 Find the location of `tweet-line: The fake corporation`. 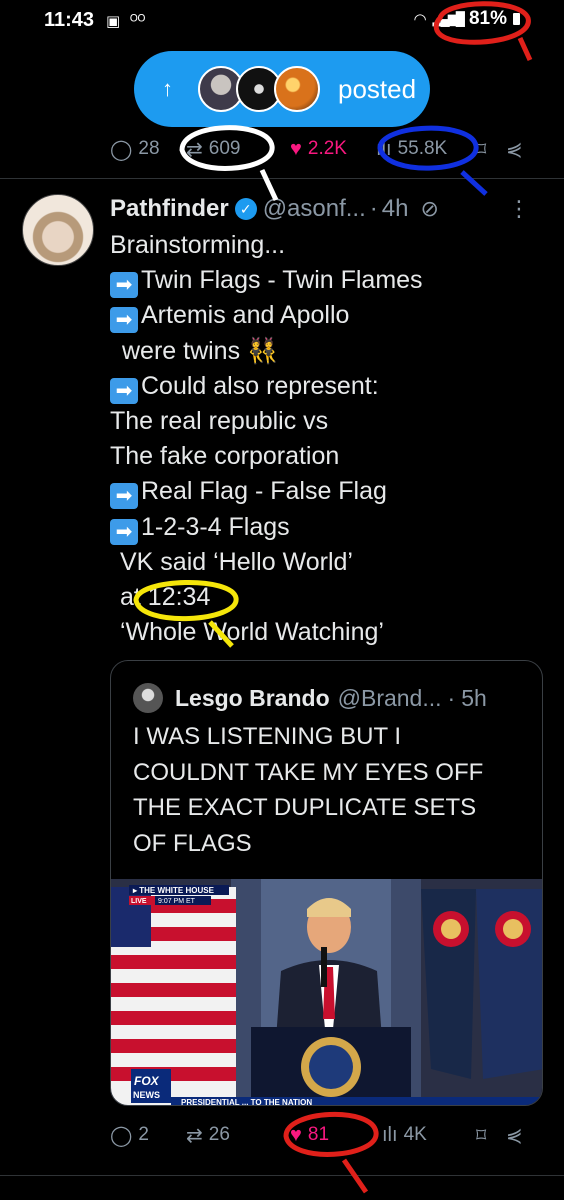

tweet-line: The fake corporation is located at coordinates (225, 456).